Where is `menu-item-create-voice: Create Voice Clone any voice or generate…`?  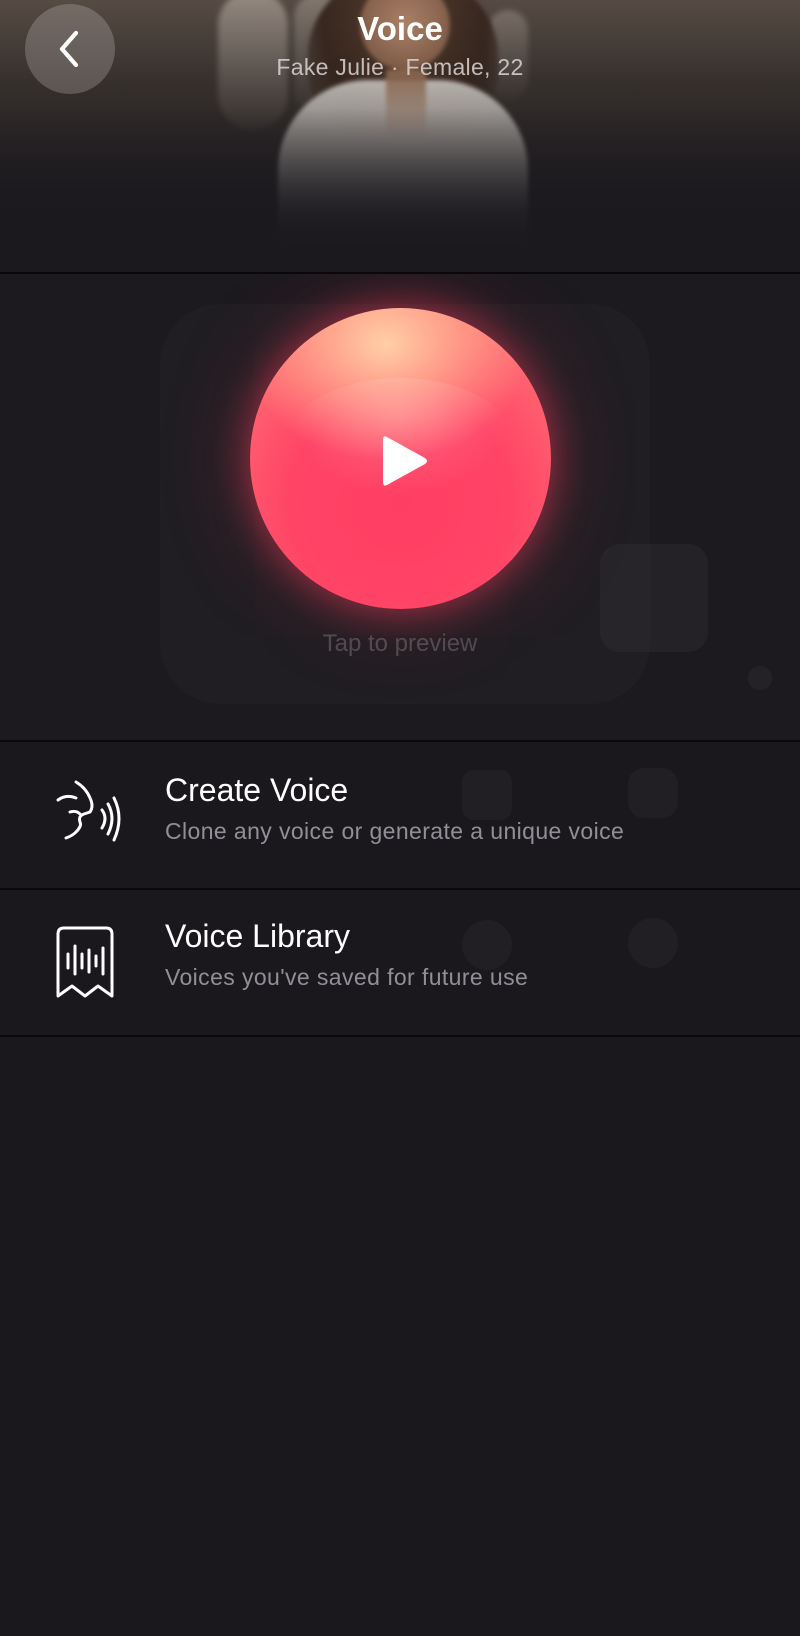 menu-item-create-voice: Create Voice Clone any voice or generate… is located at coordinates (400, 815).